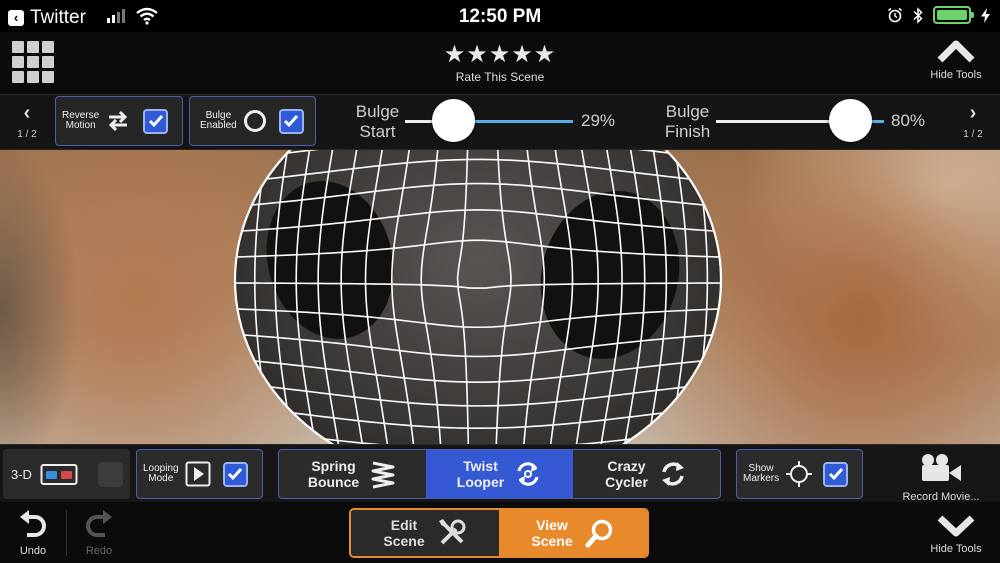 This screenshot has height=563, width=1000. Describe the element at coordinates (500, 54) in the screenshot. I see `rating-stars-icon: ★★★★★` at that location.